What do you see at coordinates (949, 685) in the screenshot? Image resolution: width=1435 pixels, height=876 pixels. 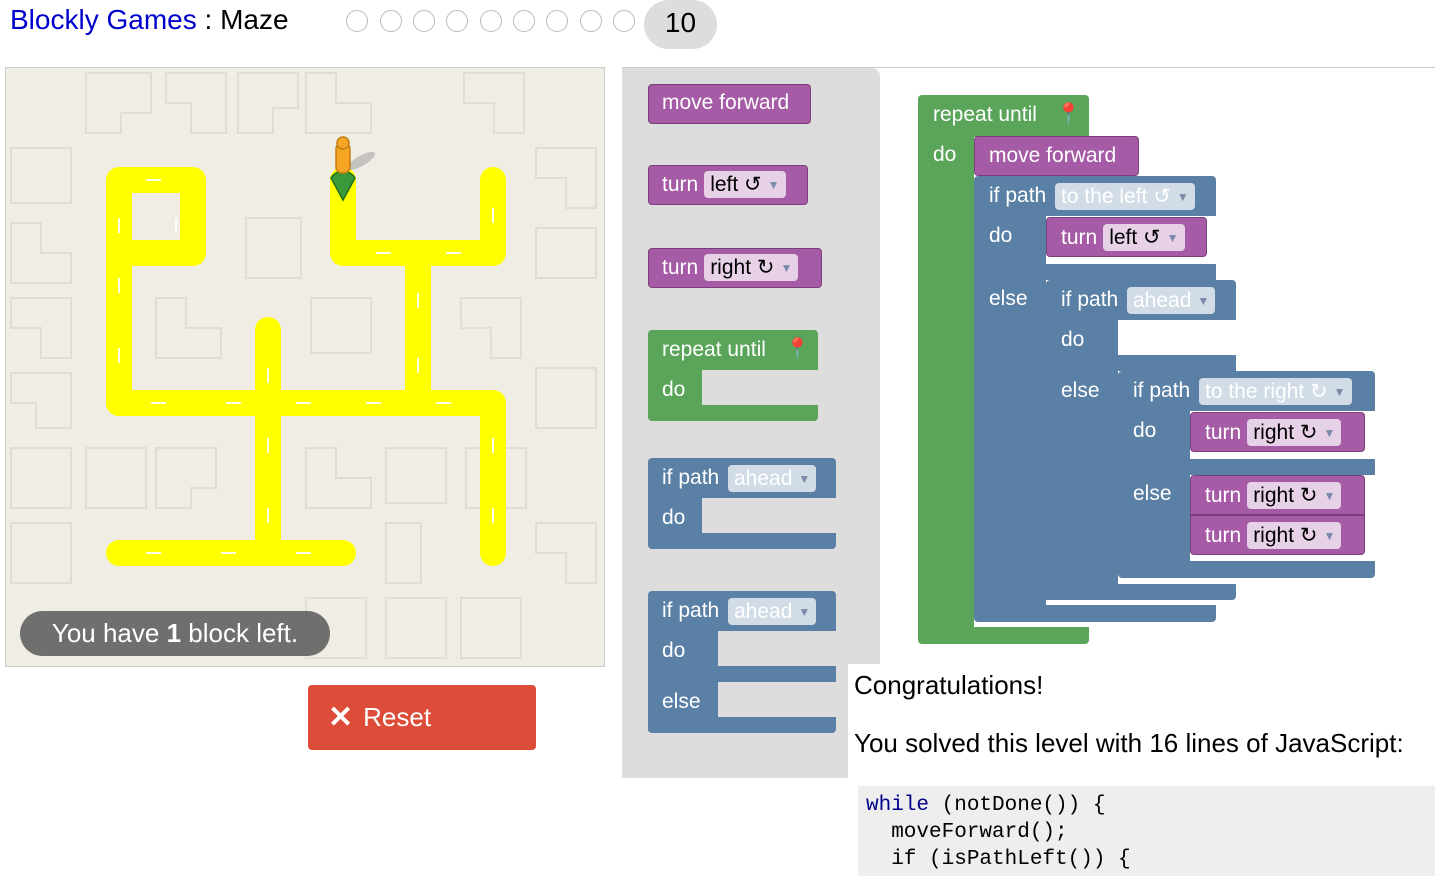 I see `congrats-text: Congratulations!` at bounding box center [949, 685].